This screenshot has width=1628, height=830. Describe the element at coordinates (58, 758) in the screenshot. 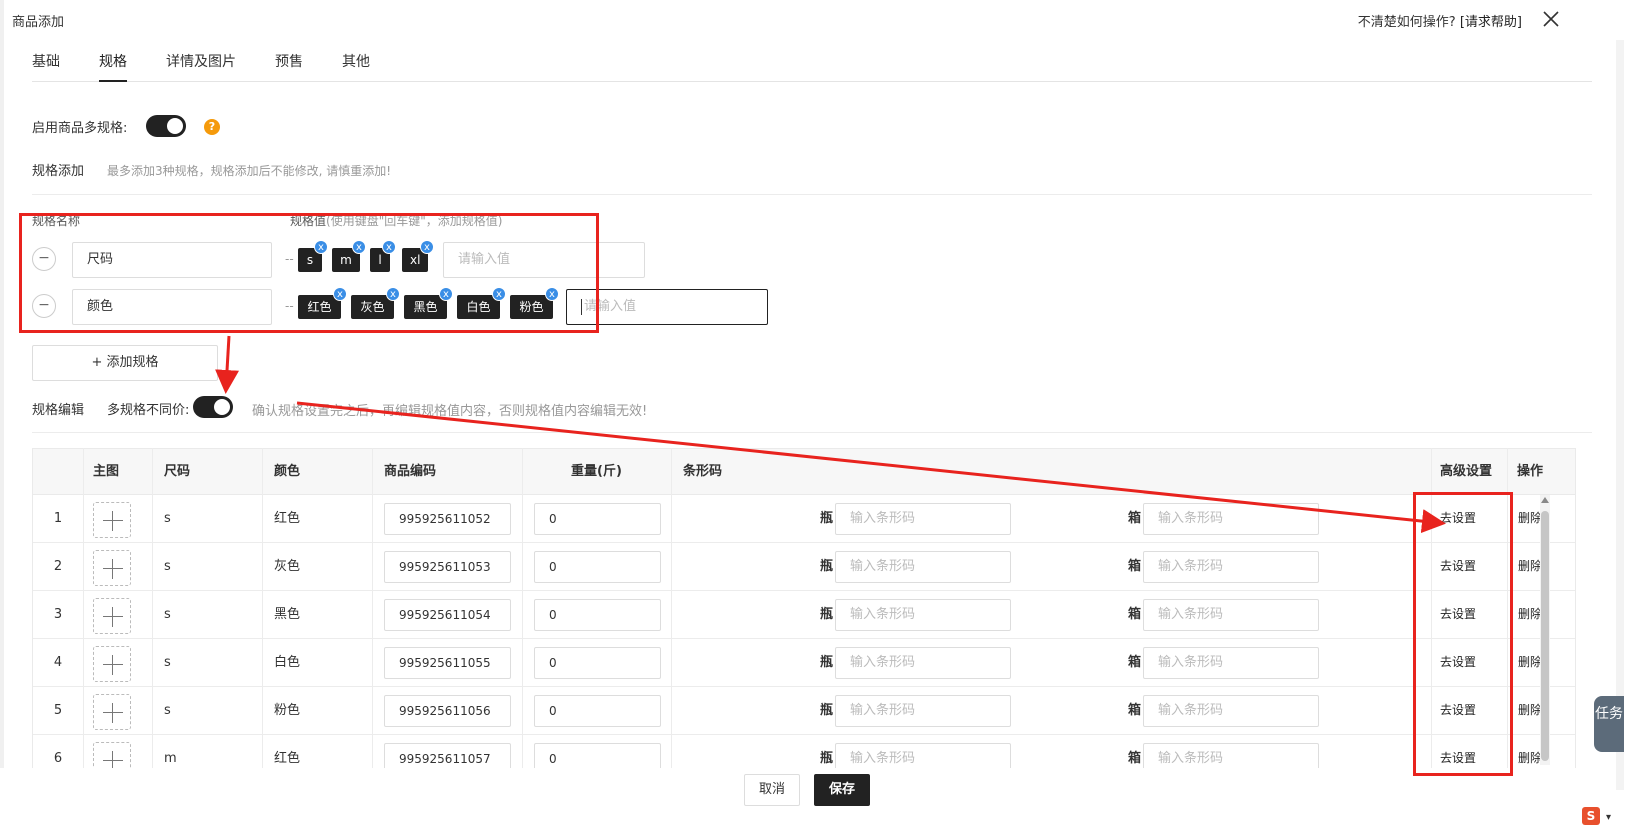

I see `row-index: 6` at that location.